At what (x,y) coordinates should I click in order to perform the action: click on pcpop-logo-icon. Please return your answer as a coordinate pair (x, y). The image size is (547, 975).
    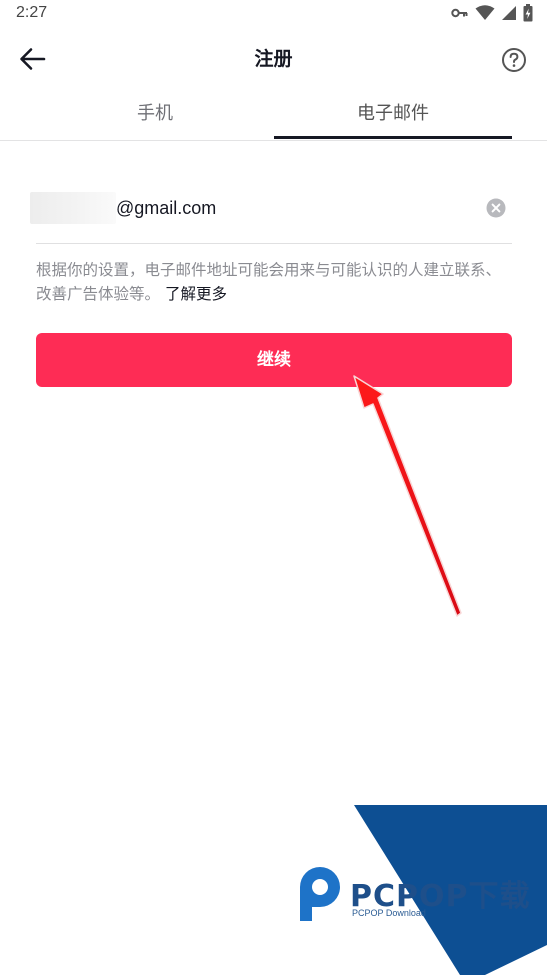
    Looking at the image, I should click on (320, 894).